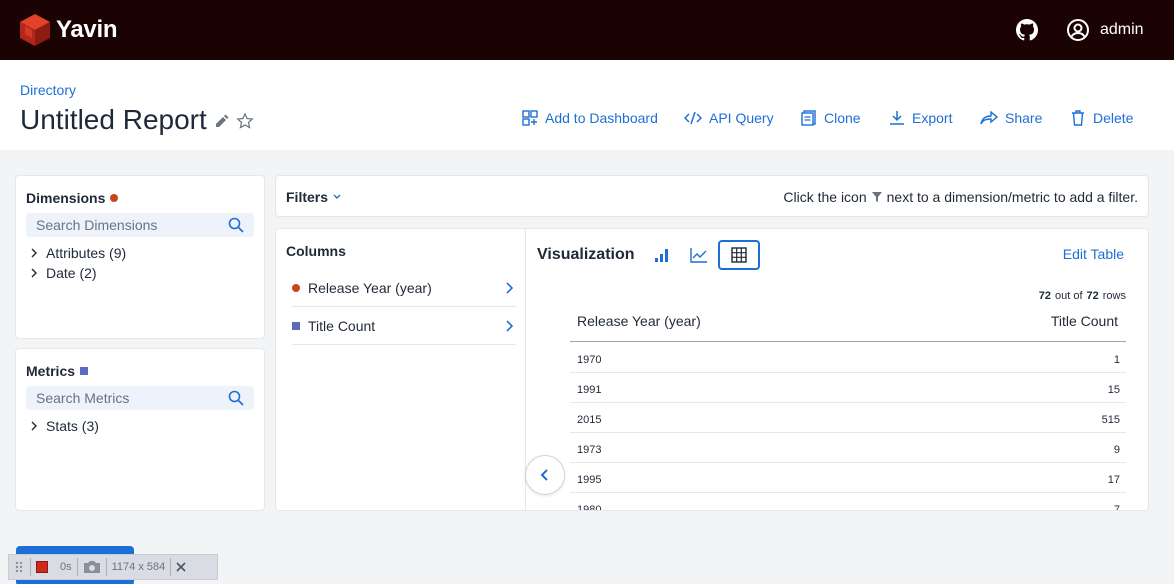 The height and width of the screenshot is (584, 1174). I want to click on collapse-columns-button, so click(545, 475).